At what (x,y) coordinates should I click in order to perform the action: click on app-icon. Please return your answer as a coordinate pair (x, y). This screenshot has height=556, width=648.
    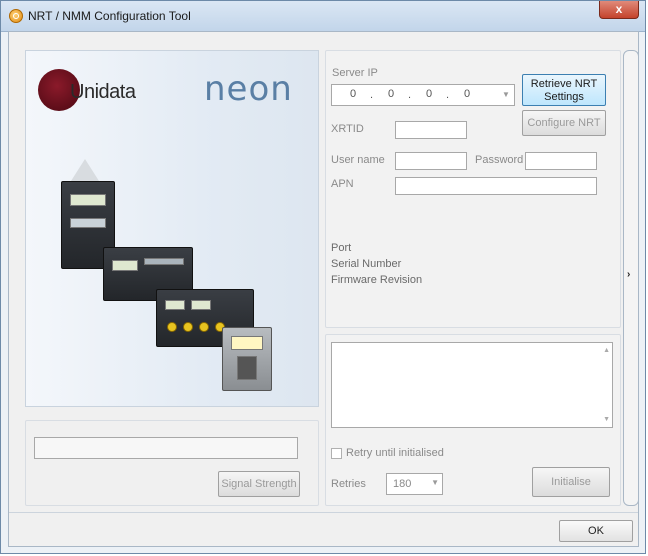
    Looking at the image, I should click on (16, 16).